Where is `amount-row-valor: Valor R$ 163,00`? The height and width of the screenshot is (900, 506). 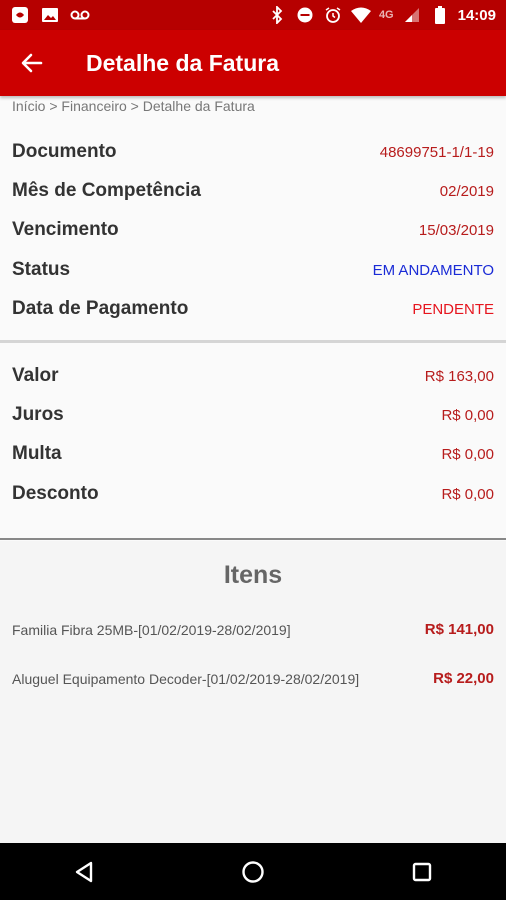 amount-row-valor: Valor R$ 163,00 is located at coordinates (253, 376).